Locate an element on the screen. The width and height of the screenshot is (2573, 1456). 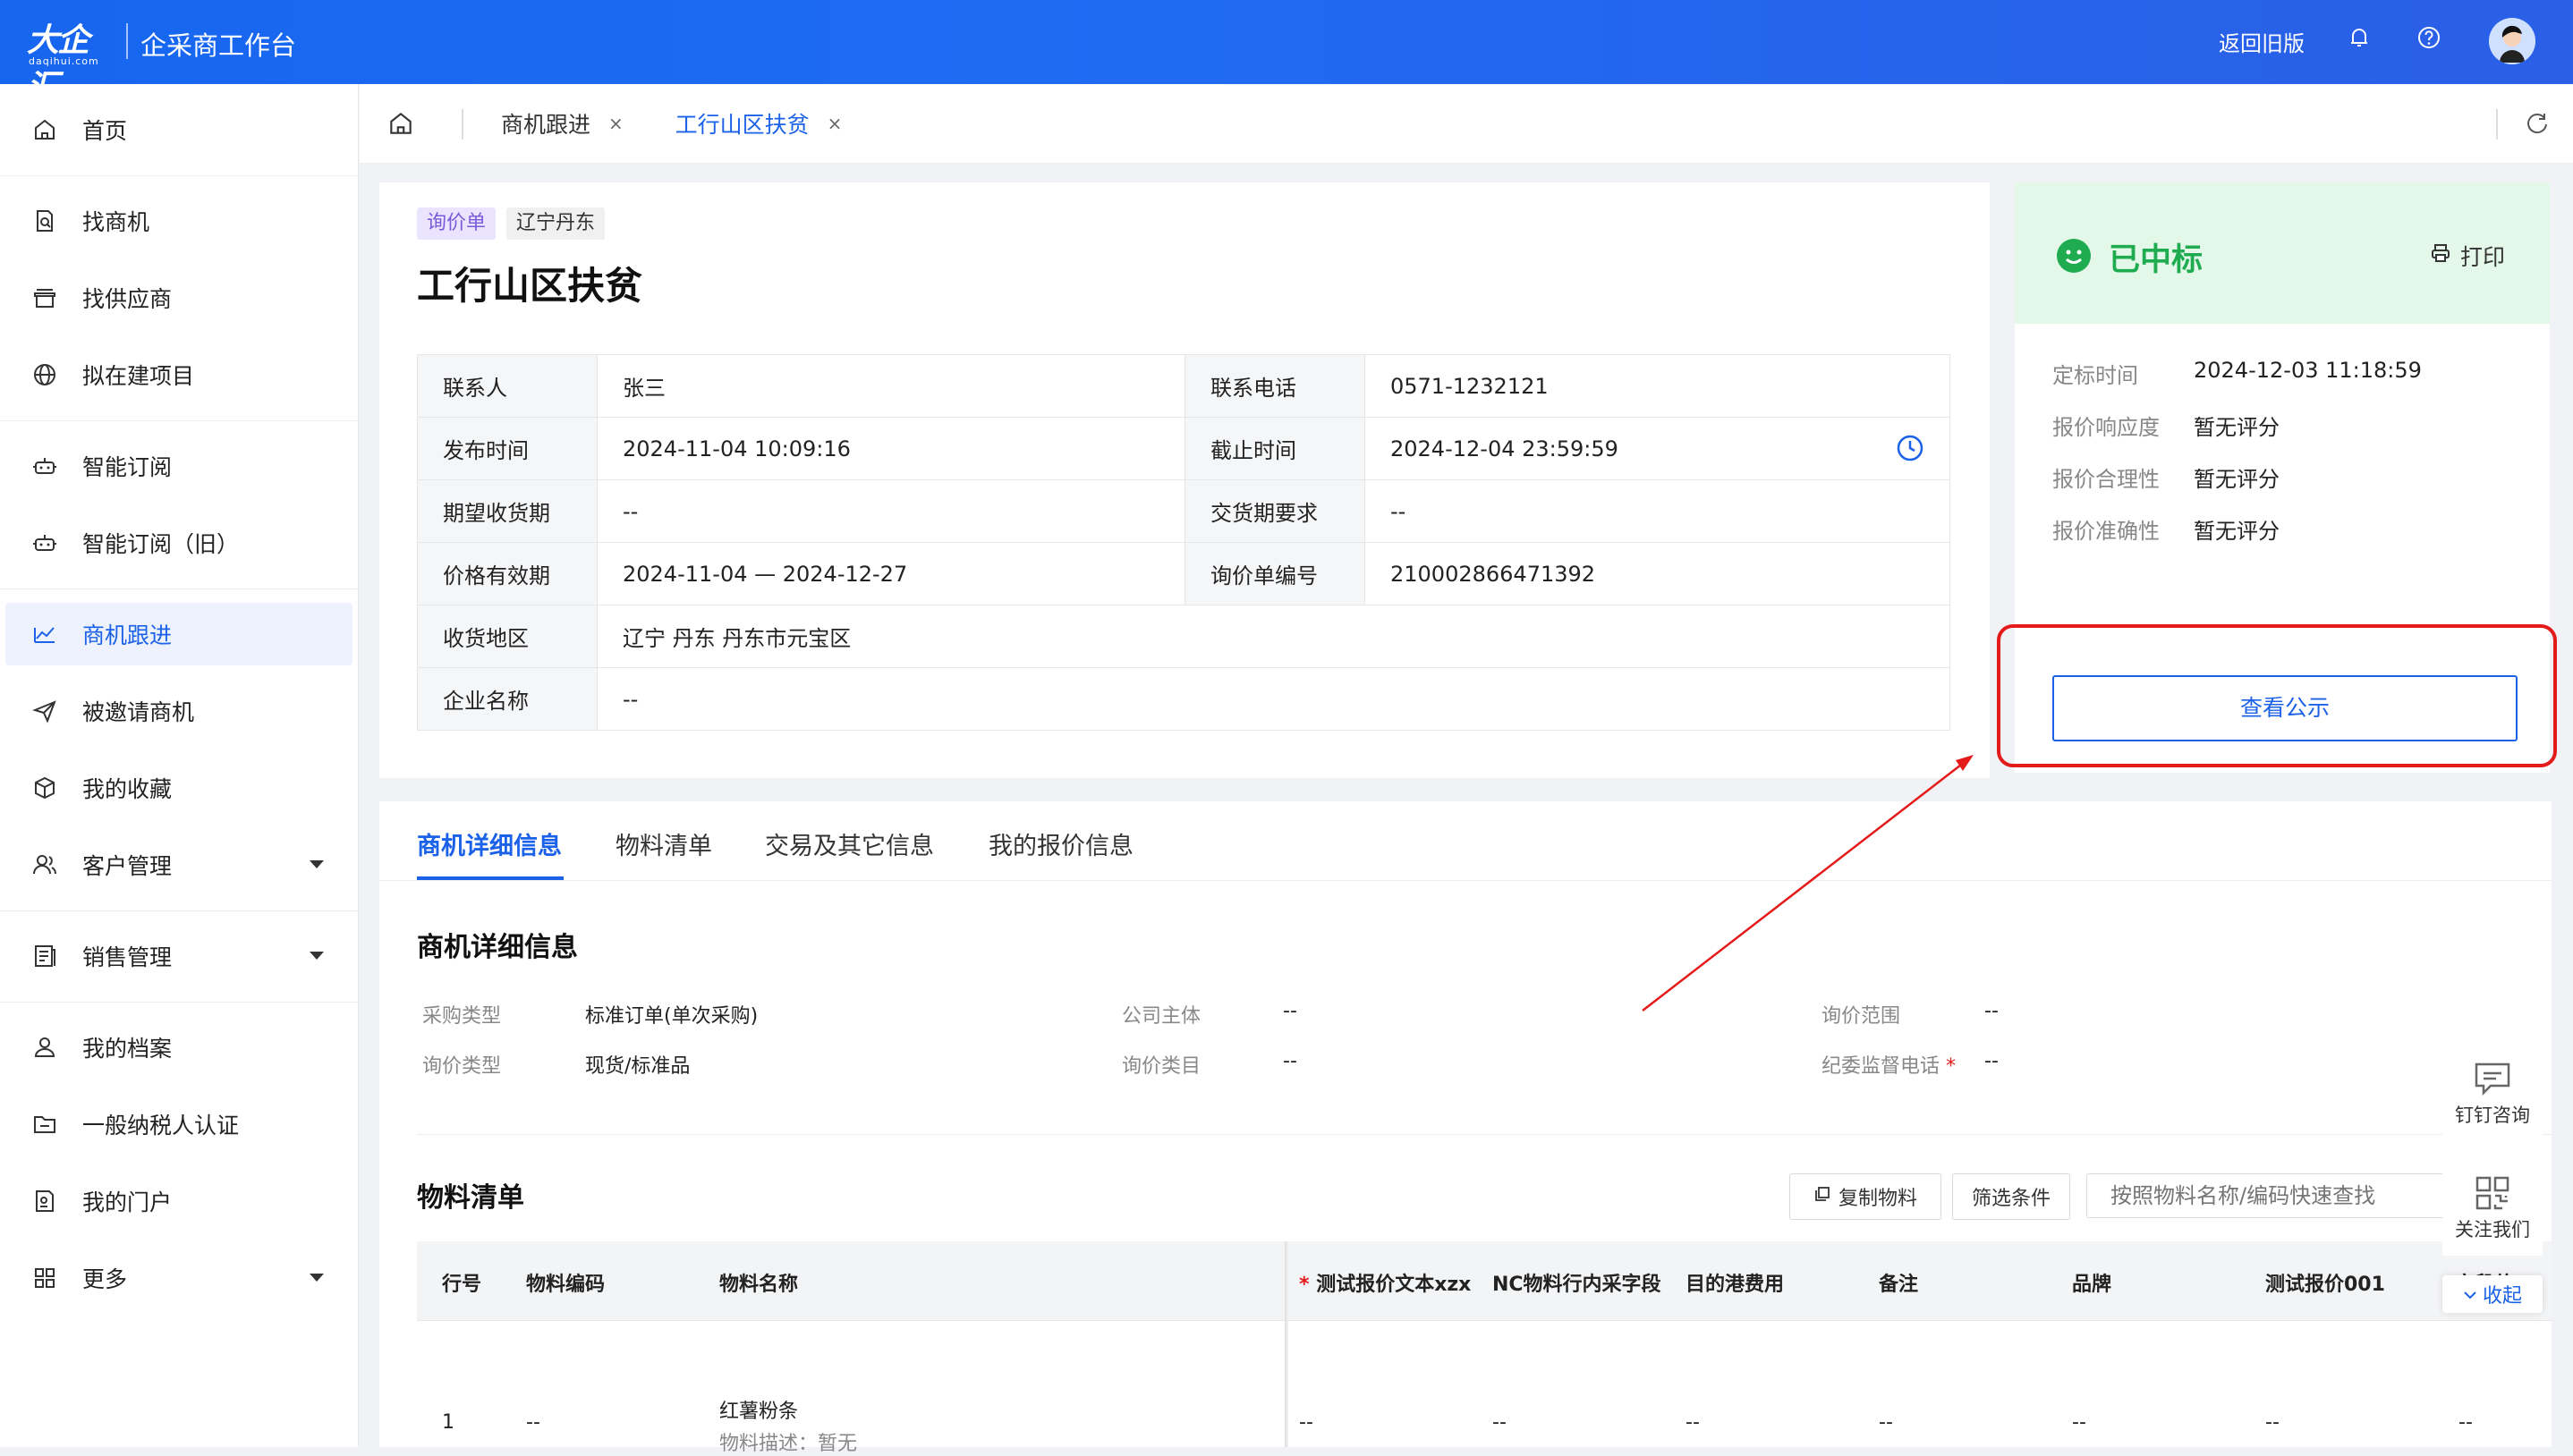
portal-icon is located at coordinates (45, 1201).